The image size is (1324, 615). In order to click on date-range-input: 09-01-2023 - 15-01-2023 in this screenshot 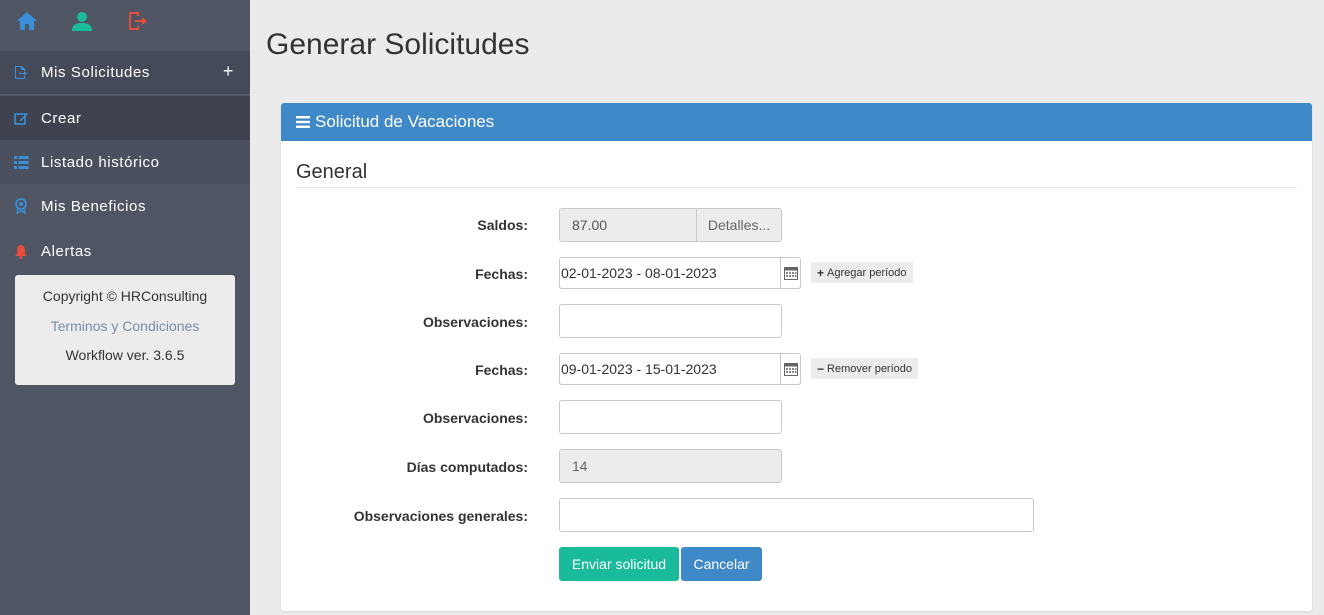, I will do `click(680, 369)`.